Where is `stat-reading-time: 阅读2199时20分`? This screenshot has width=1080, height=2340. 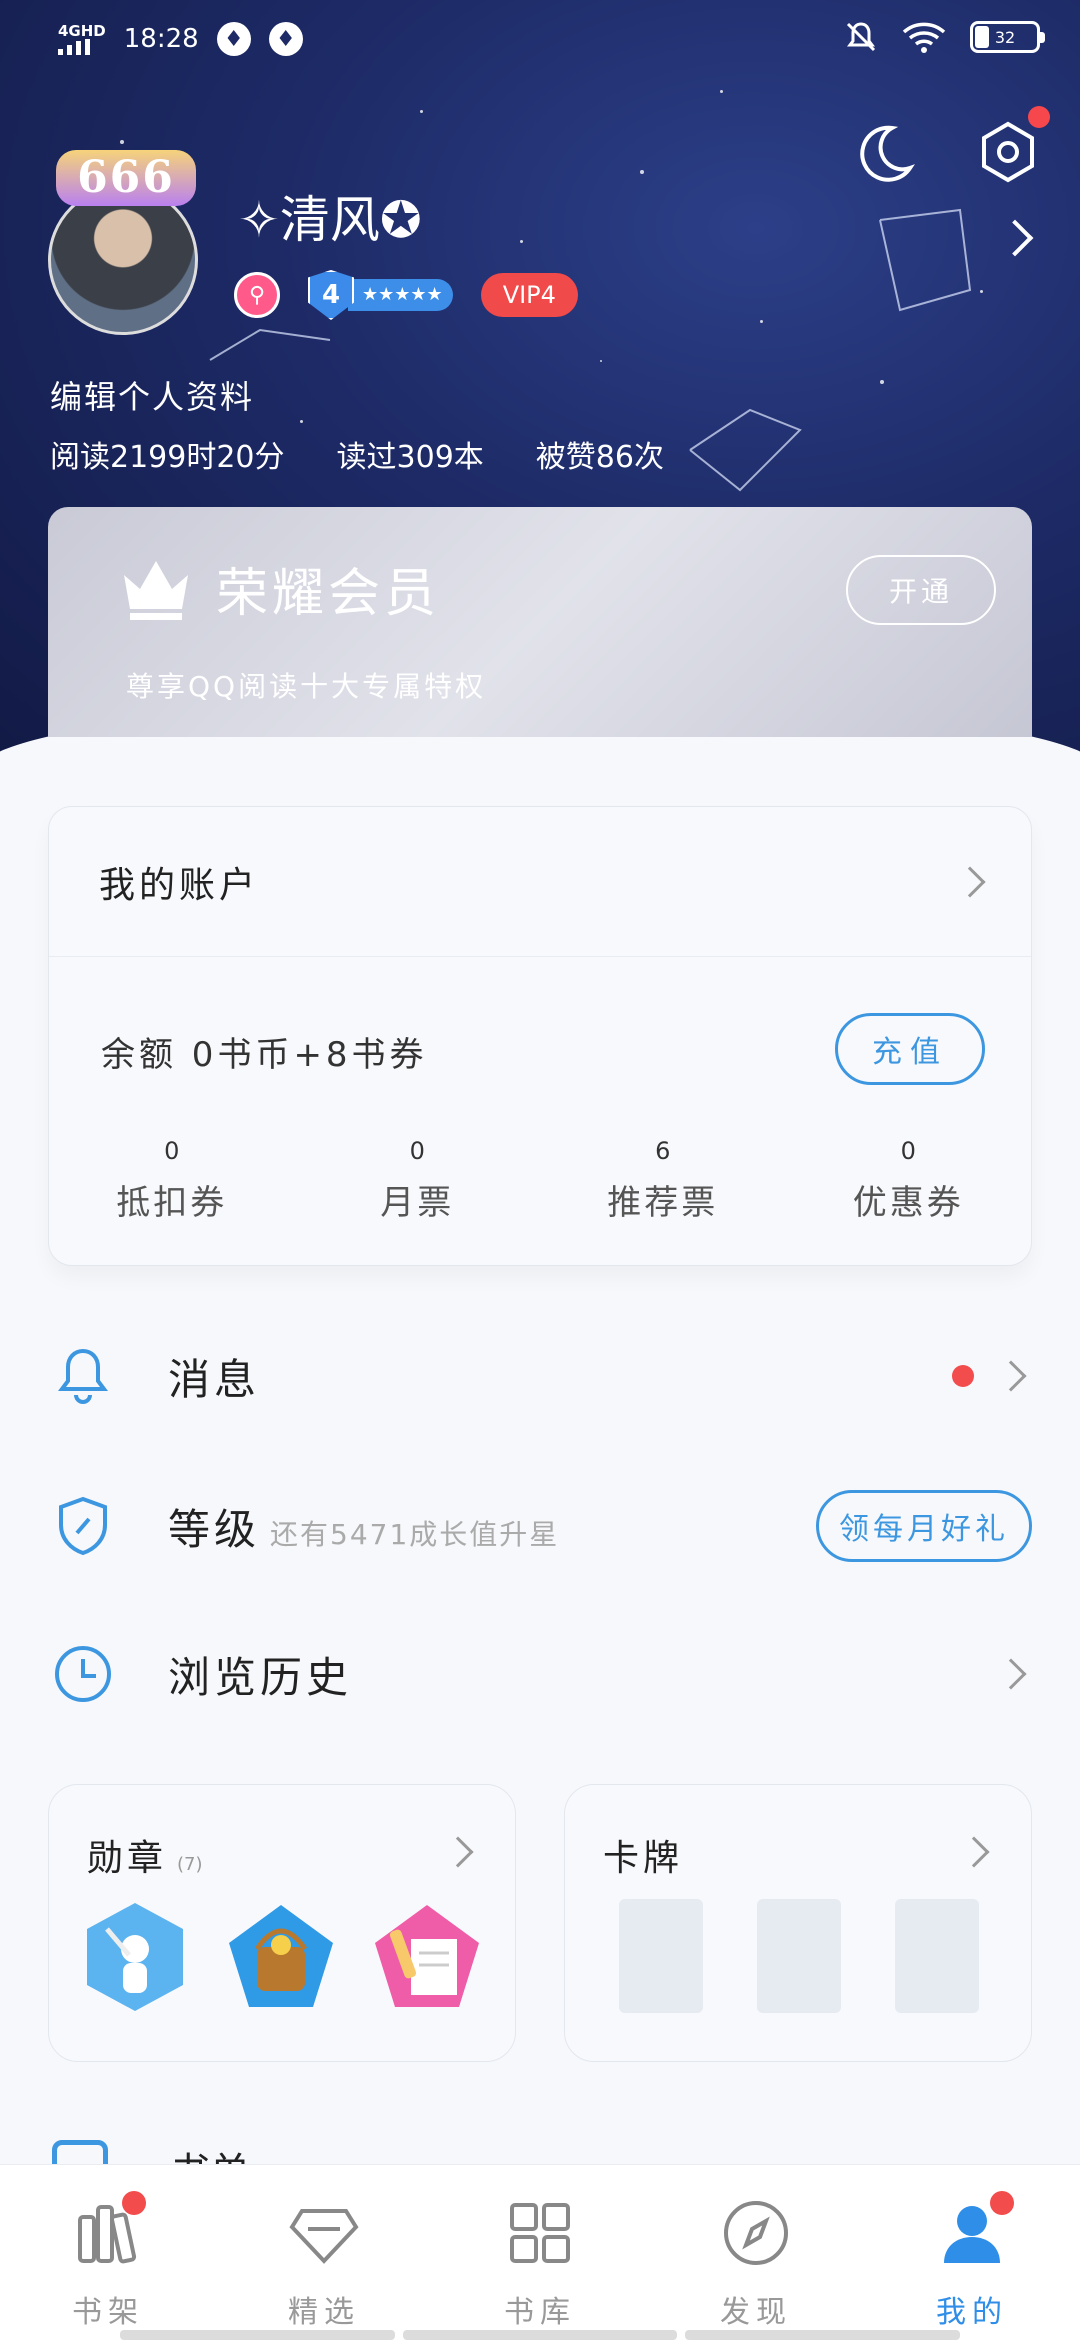
stat-reading-time: 阅读2199时20分 is located at coordinates (167, 457).